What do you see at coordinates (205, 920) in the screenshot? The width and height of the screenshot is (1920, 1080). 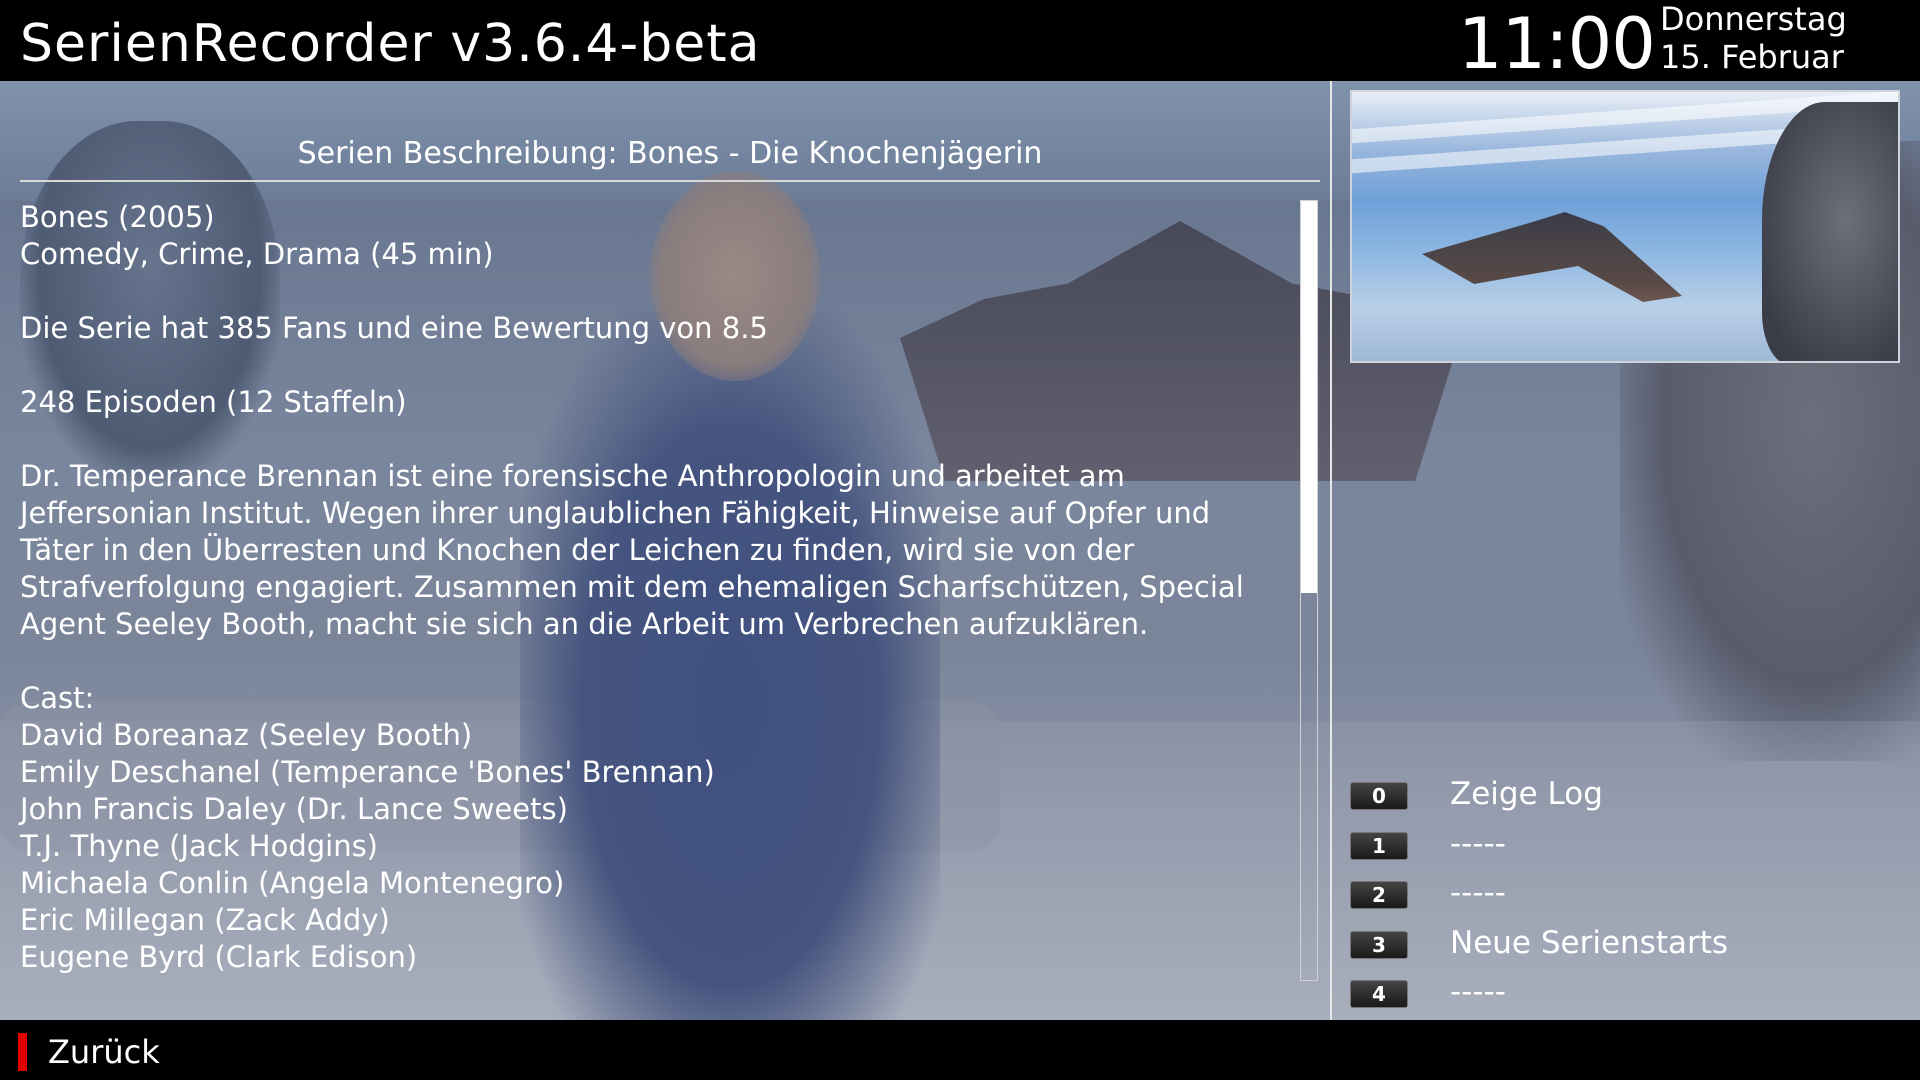 I see `description-line: Eric Millegan (Zack Addy)` at bounding box center [205, 920].